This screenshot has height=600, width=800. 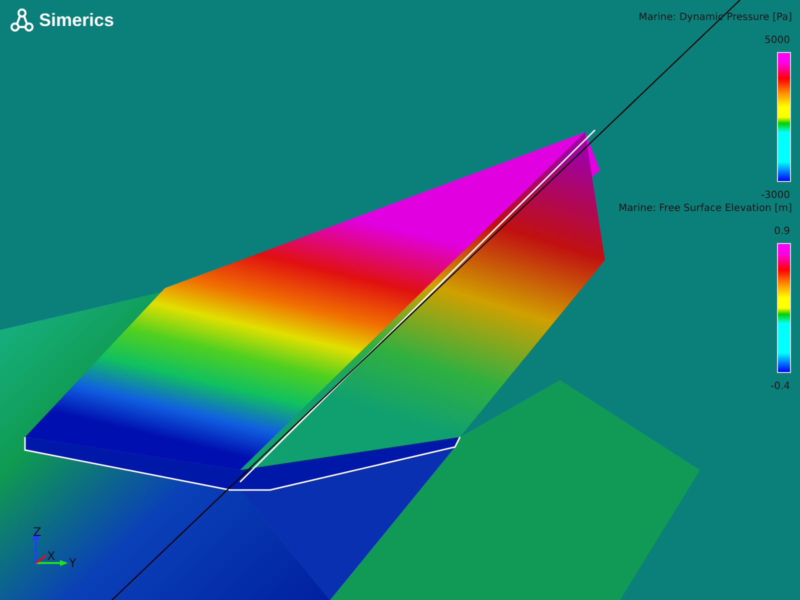 I want to click on legend-min-value: -0.4, so click(x=780, y=386).